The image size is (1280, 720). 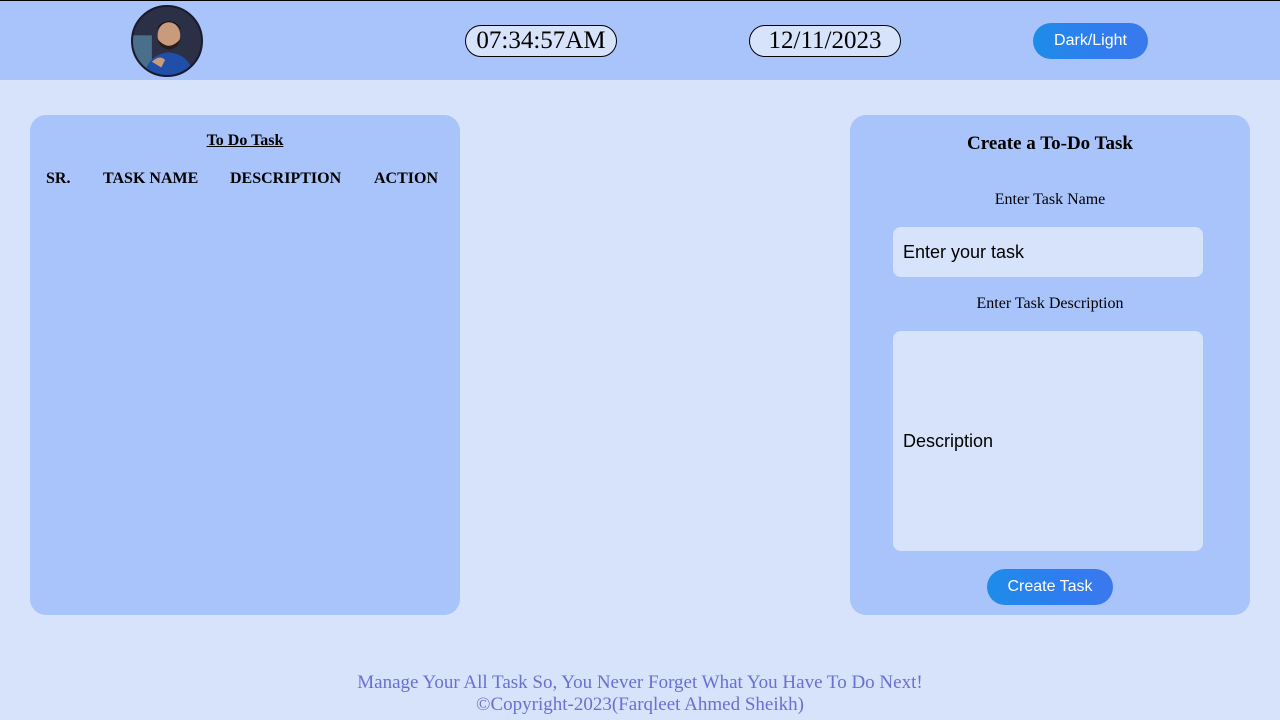 I want to click on task-description-label: Enter Task Description, so click(x=1050, y=303).